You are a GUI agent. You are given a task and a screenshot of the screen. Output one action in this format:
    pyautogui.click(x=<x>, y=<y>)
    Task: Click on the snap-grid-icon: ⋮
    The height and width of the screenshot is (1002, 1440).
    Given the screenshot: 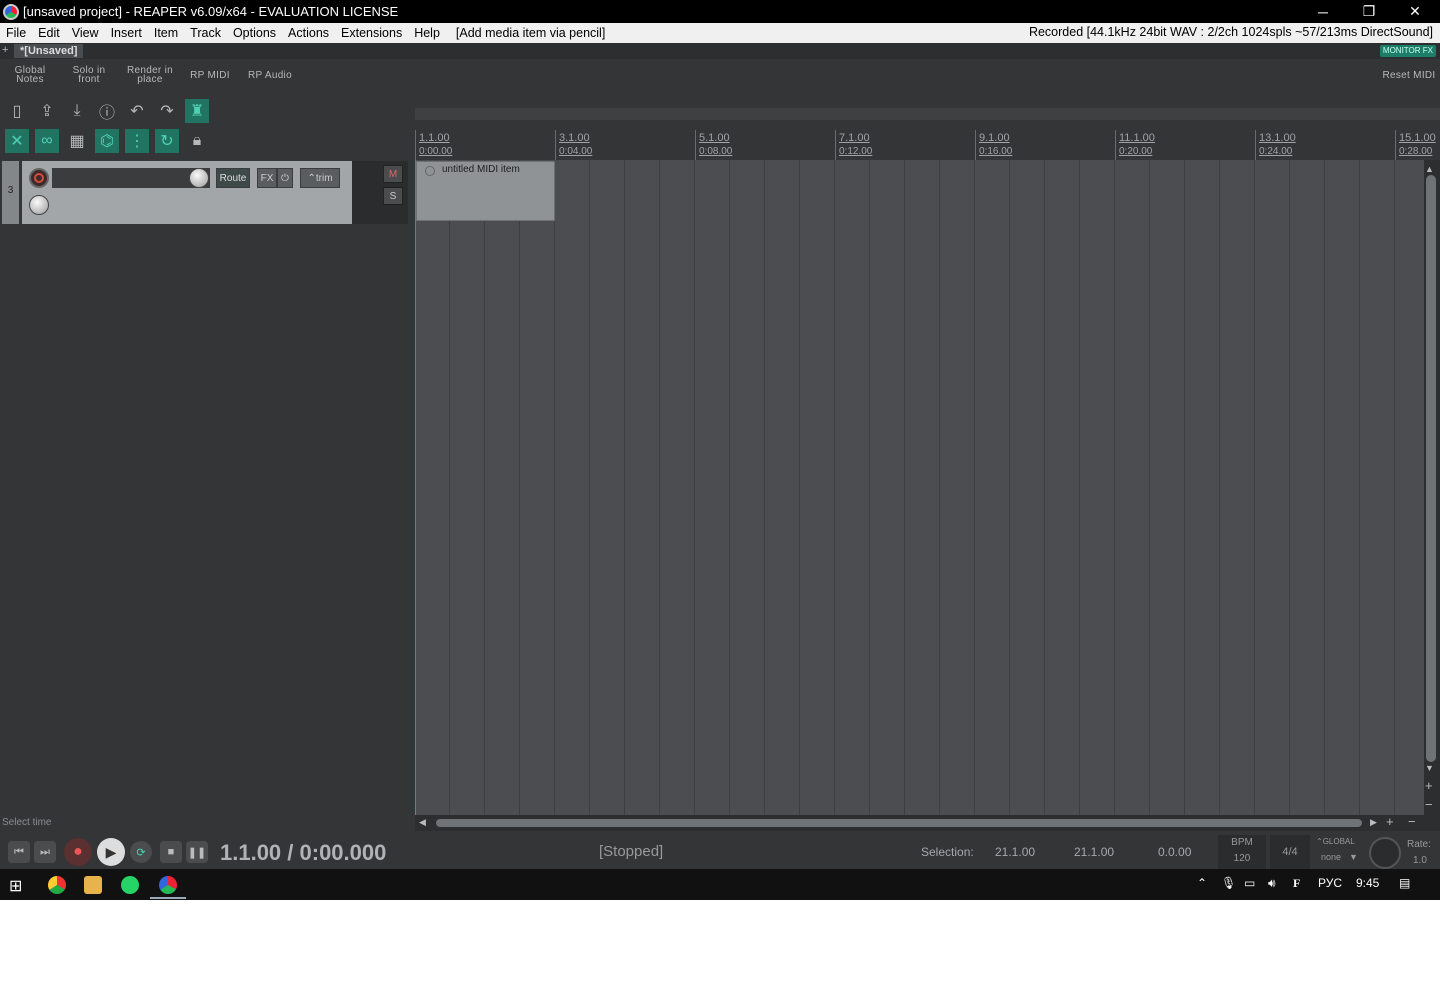 What is the action you would take?
    pyautogui.click(x=137, y=141)
    